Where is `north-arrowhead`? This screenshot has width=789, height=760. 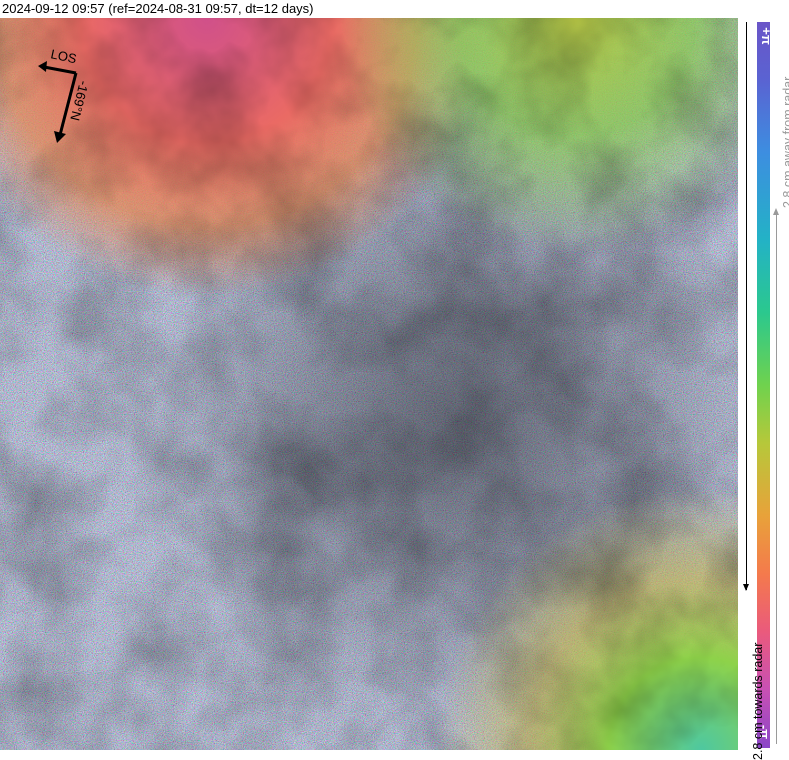
north-arrowhead is located at coordinates (60, 137).